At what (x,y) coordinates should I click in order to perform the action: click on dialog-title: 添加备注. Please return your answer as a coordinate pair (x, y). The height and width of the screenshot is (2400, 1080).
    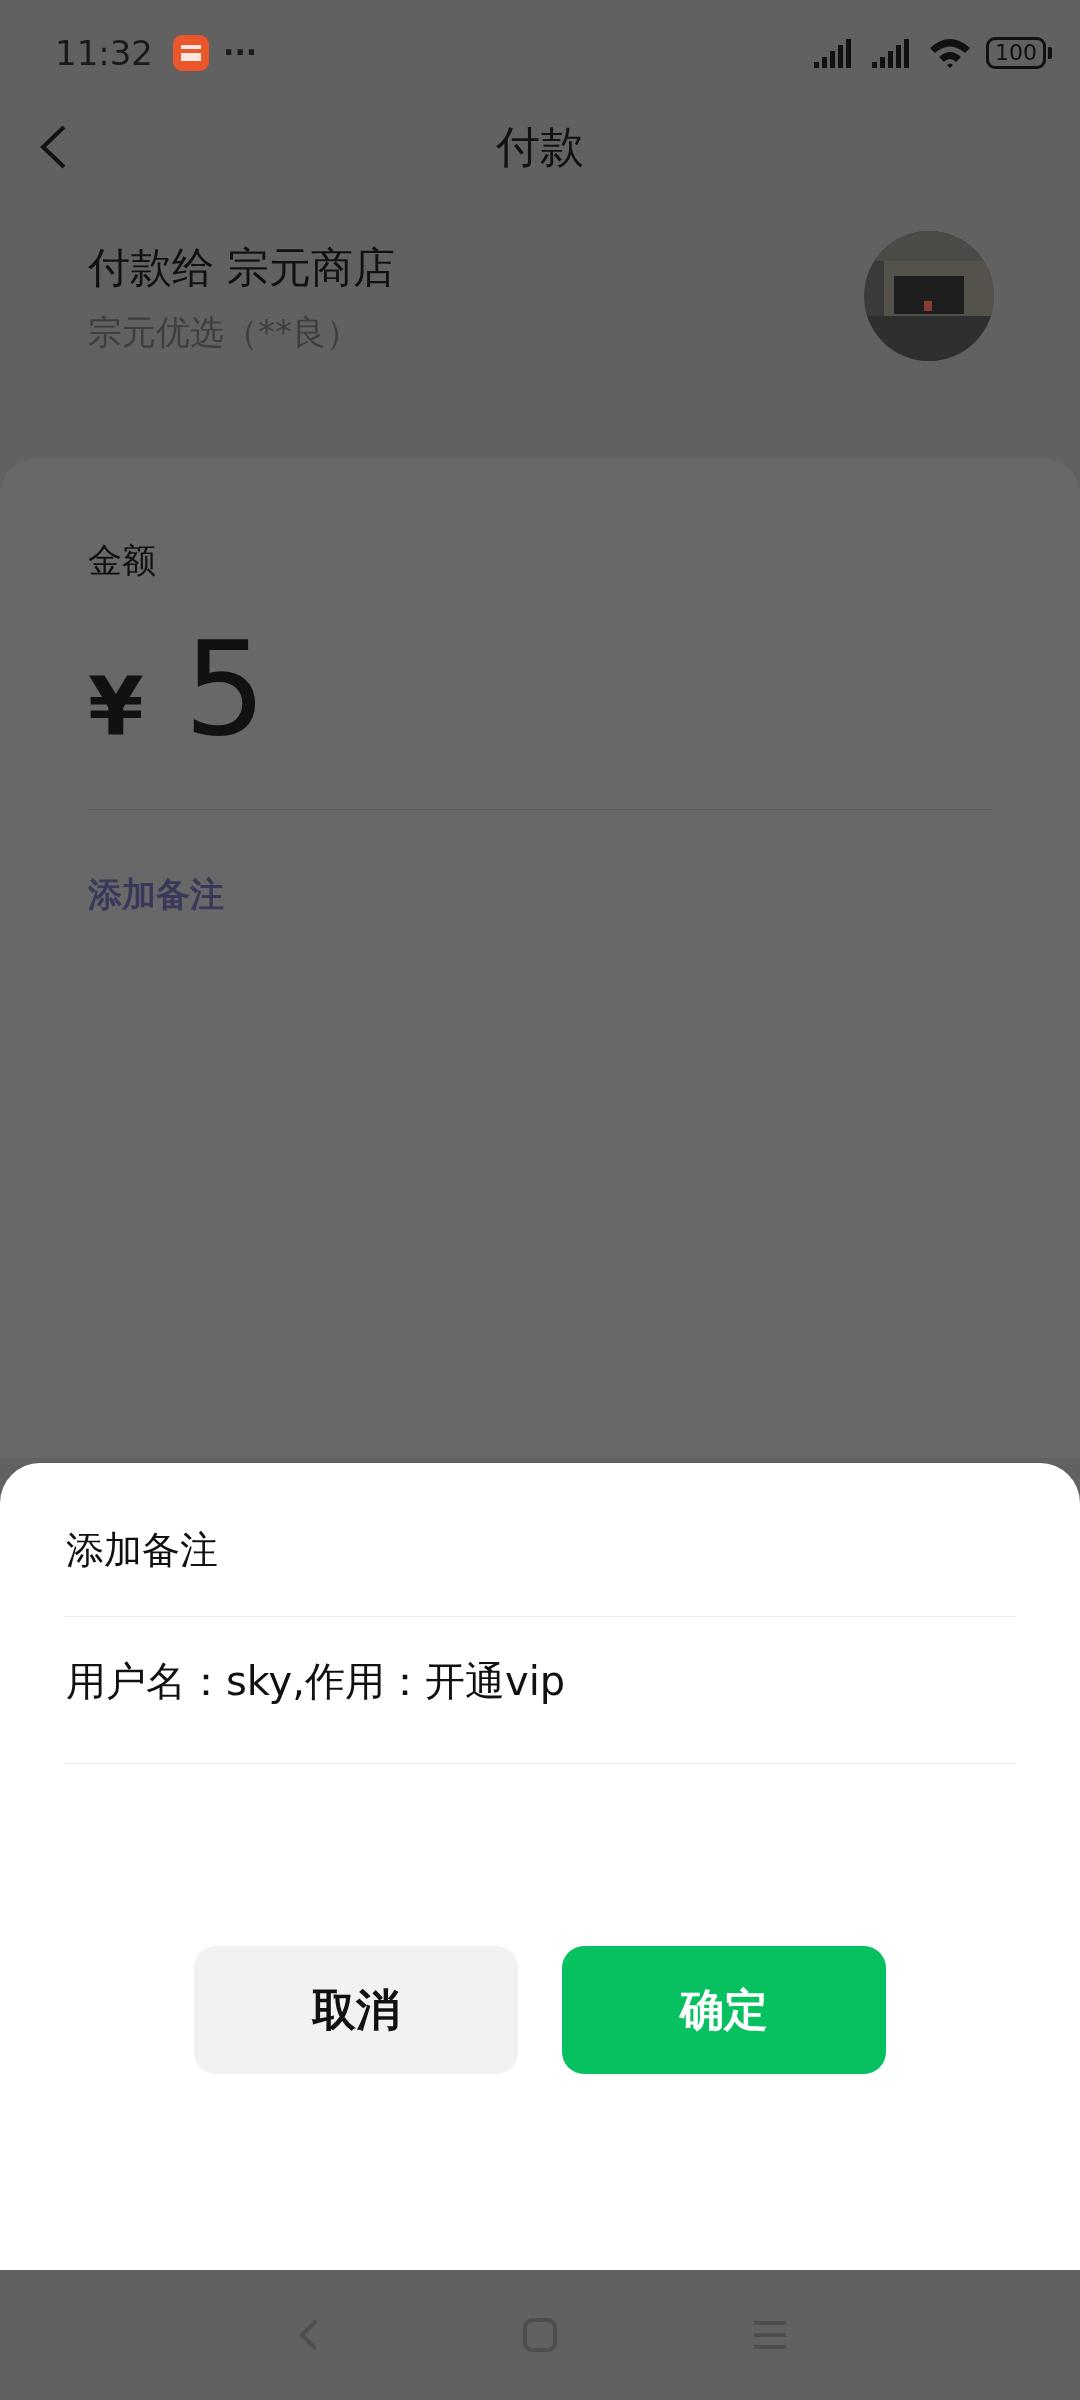
    Looking at the image, I should click on (142, 1550).